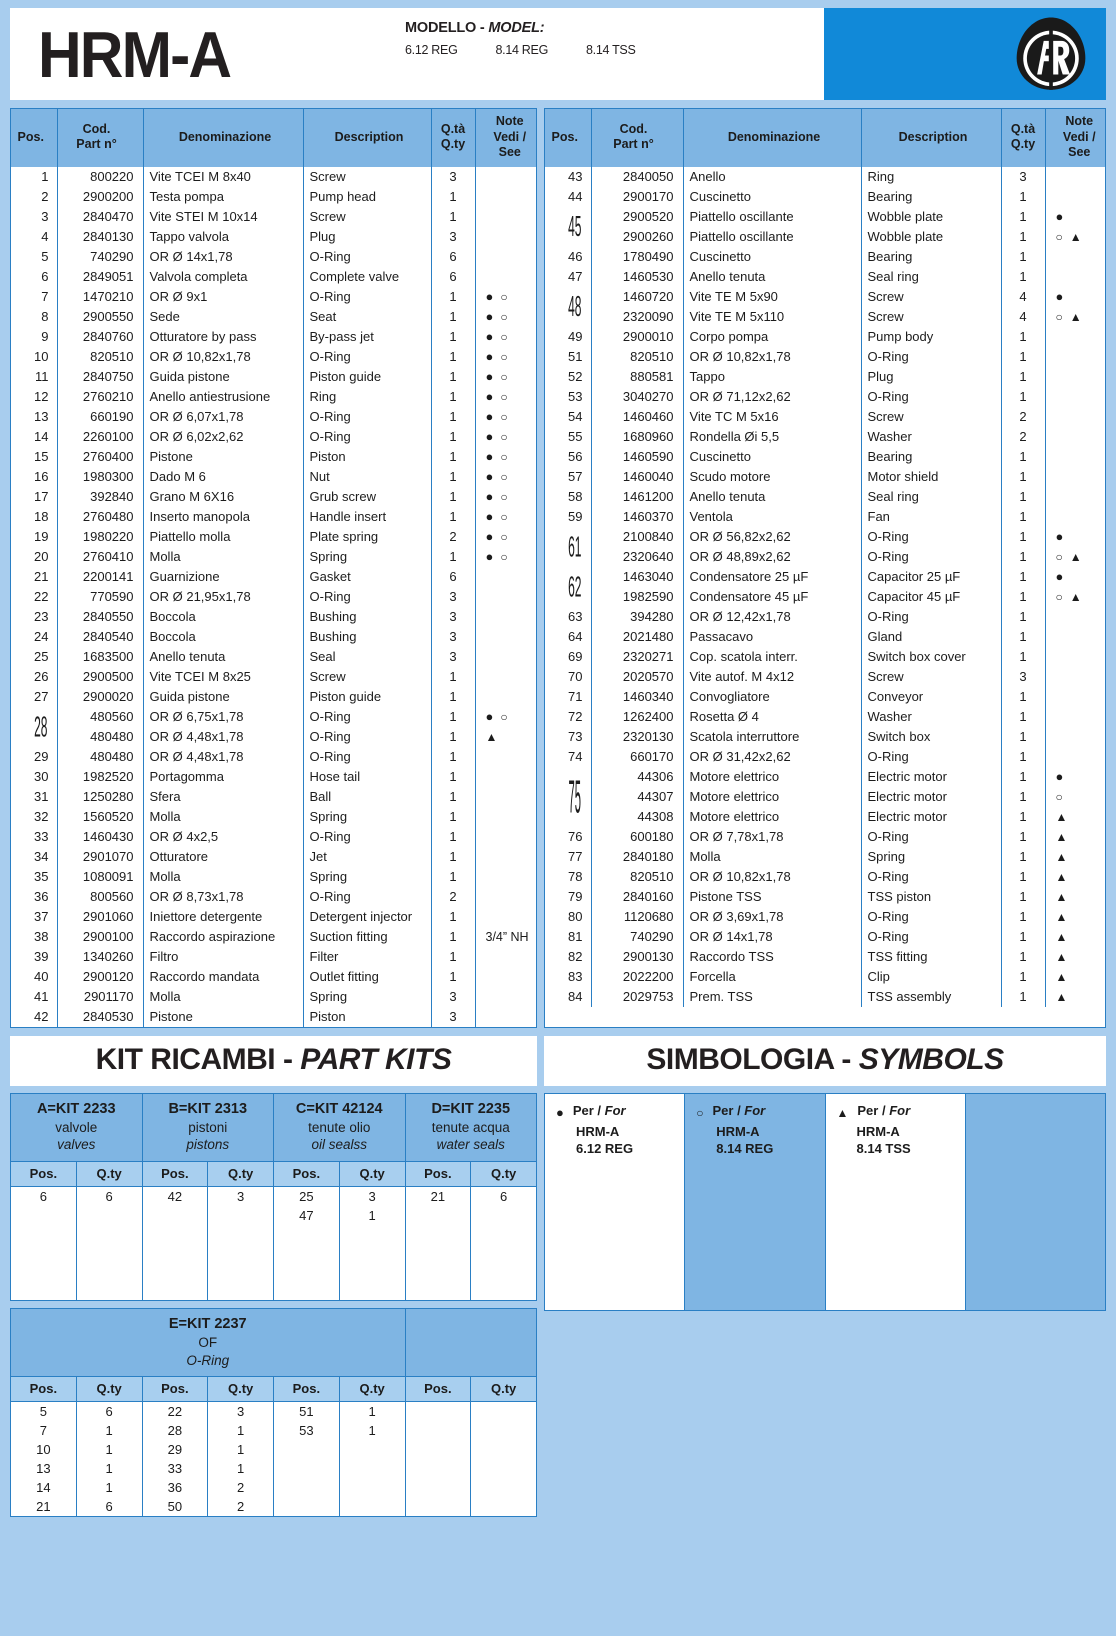 This screenshot has width=1116, height=1636. Describe the element at coordinates (931, 276) in the screenshot. I see `cell-description: Seal ring` at that location.